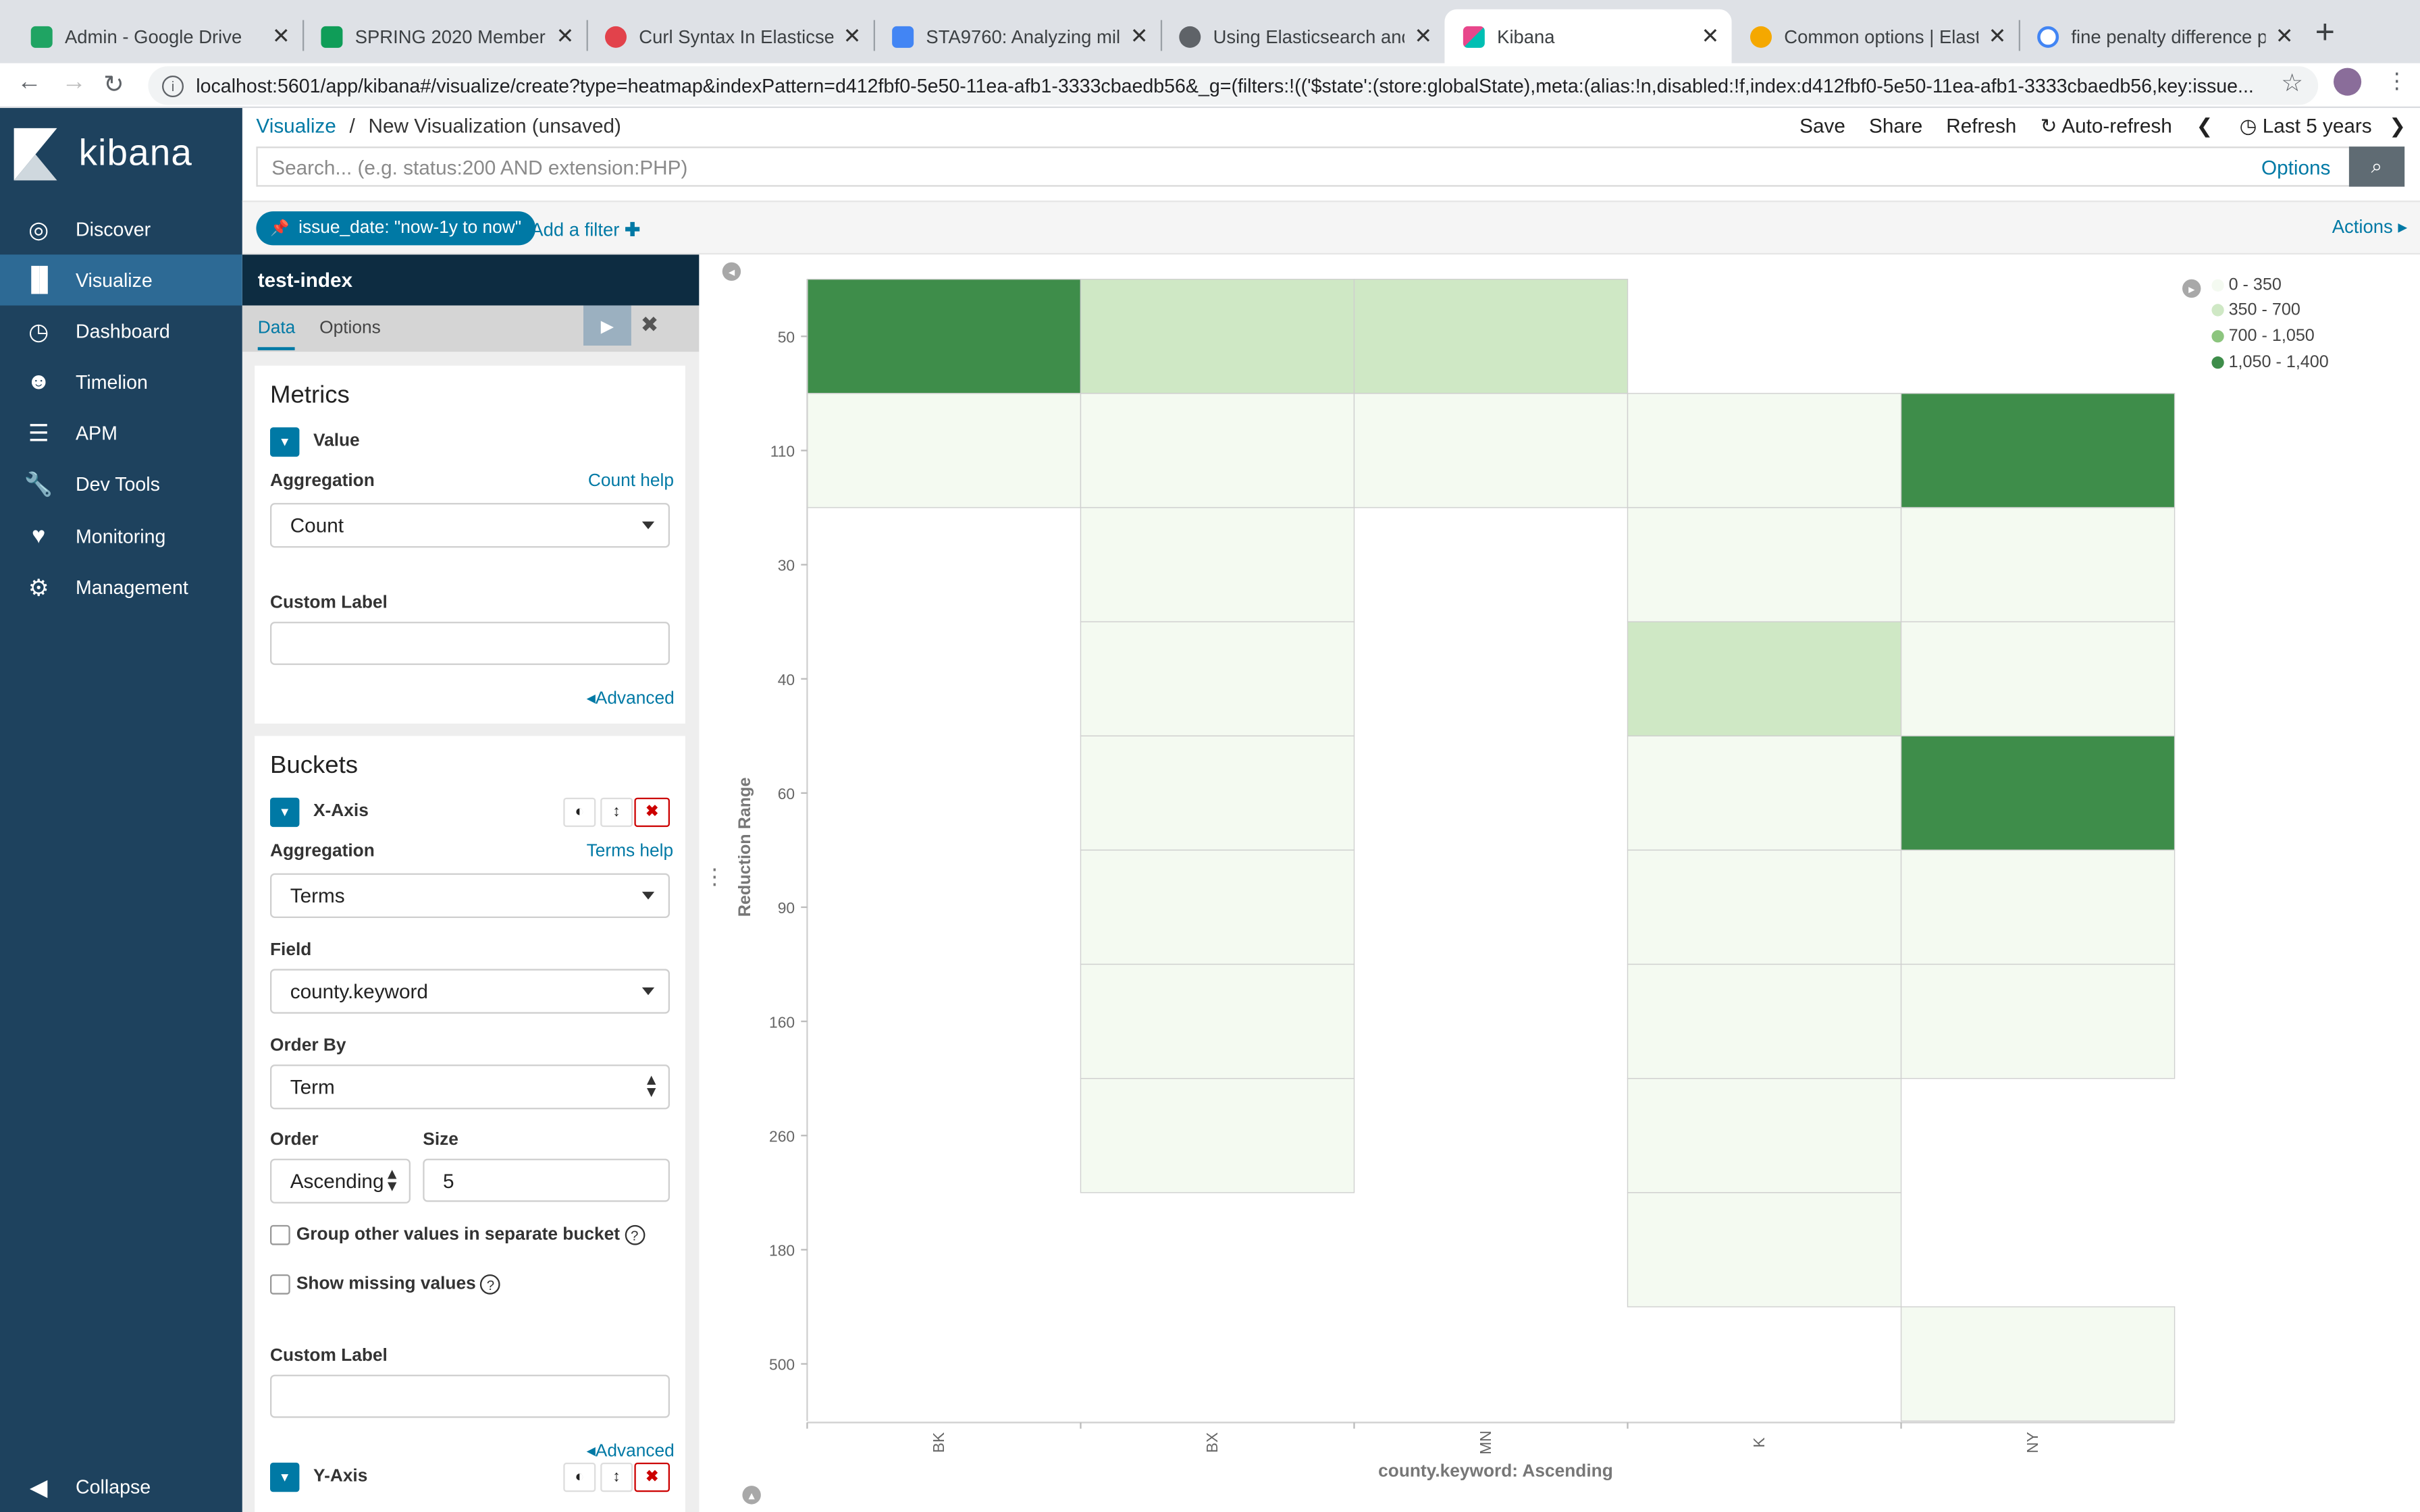 This screenshot has width=2420, height=1512. I want to click on nav-monitoring: ♥ Monitoring, so click(121, 536).